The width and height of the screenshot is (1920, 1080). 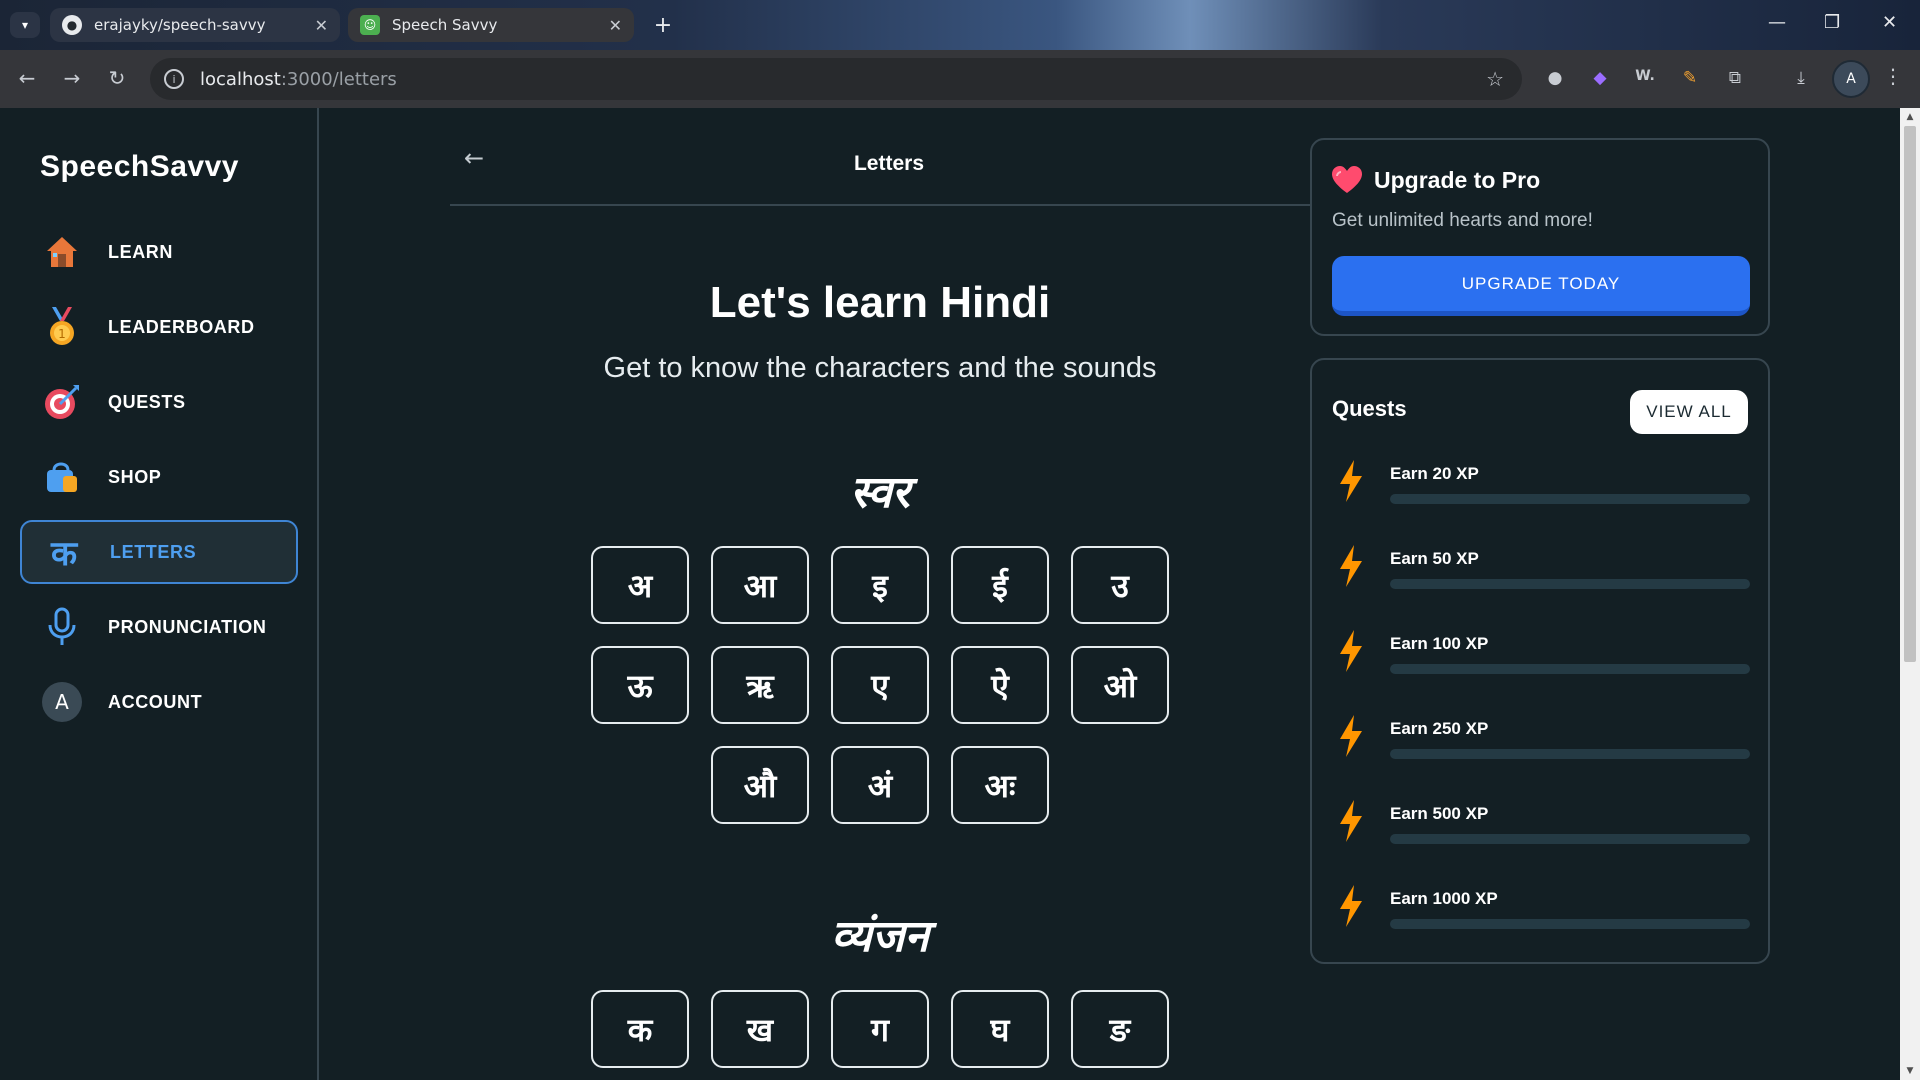 I want to click on forward-nav-icon: →, so click(x=72, y=78).